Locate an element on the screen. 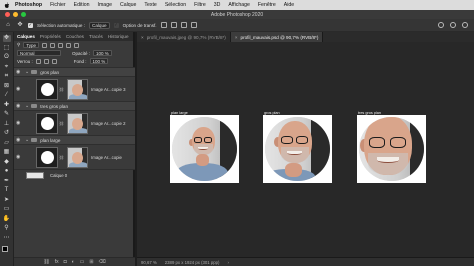 Image resolution: width=474 pixels, height=266 pixels. layer-name: Image Ar...copie 2 is located at coordinates (108, 123).